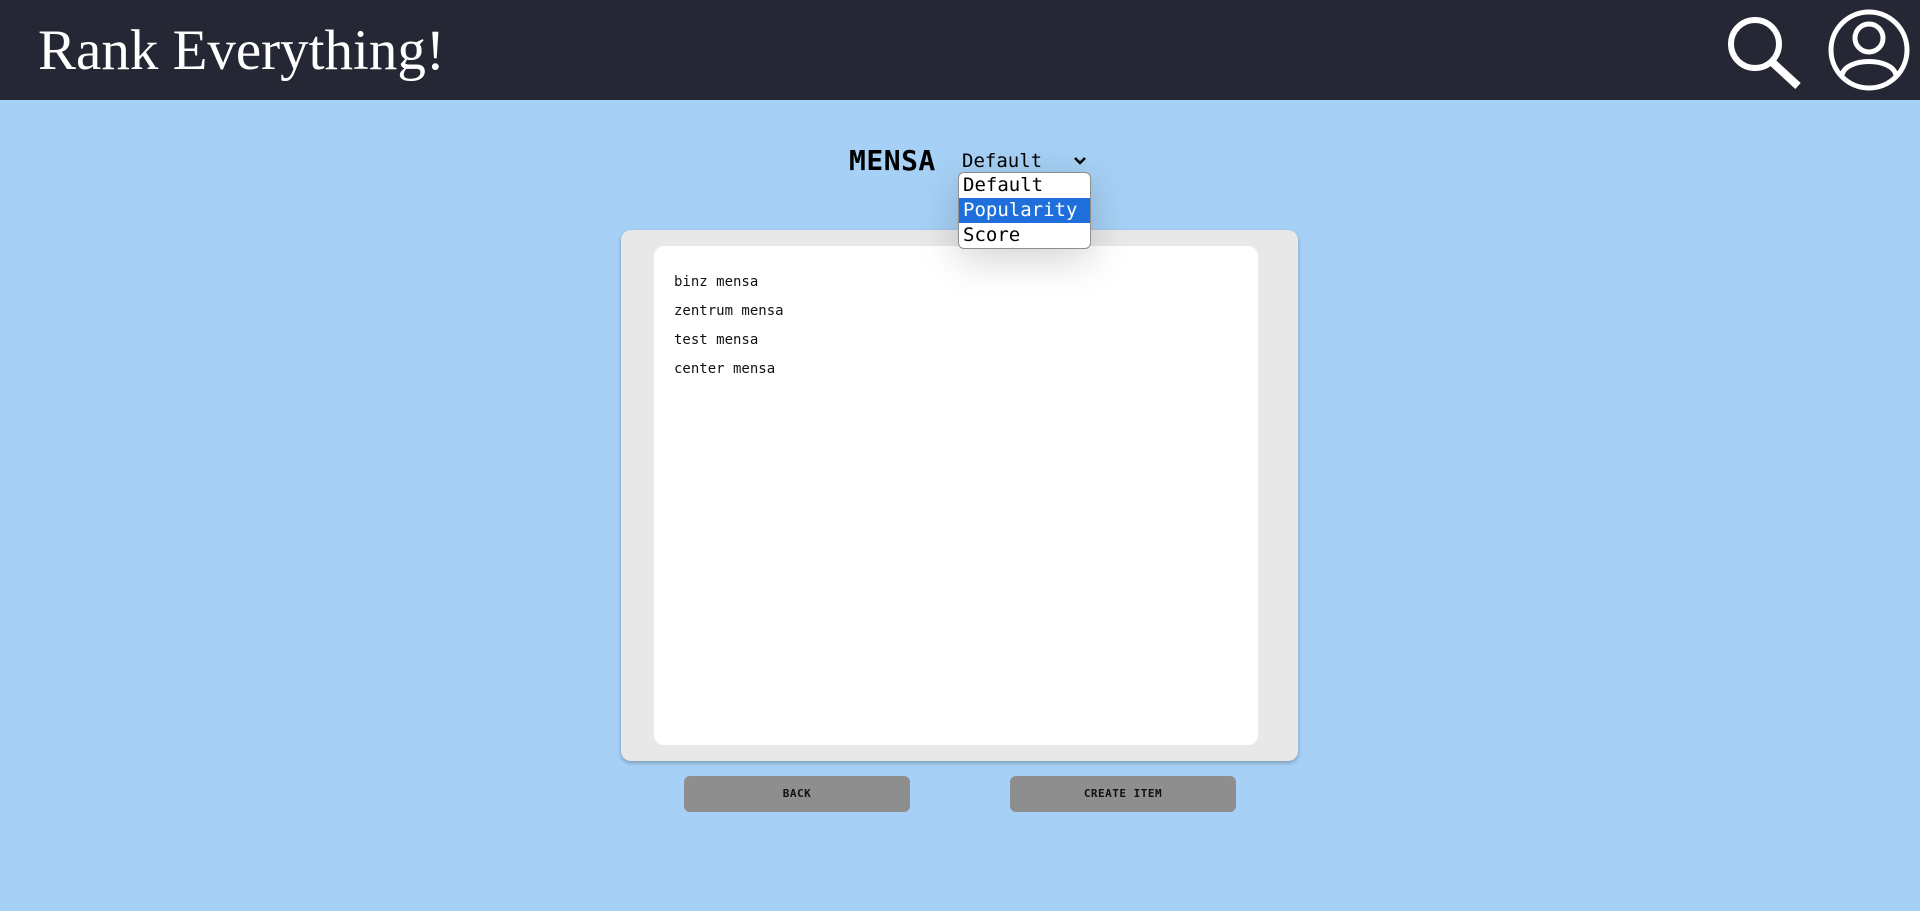  I want to click on sort-option-default: Default, so click(1024, 185).